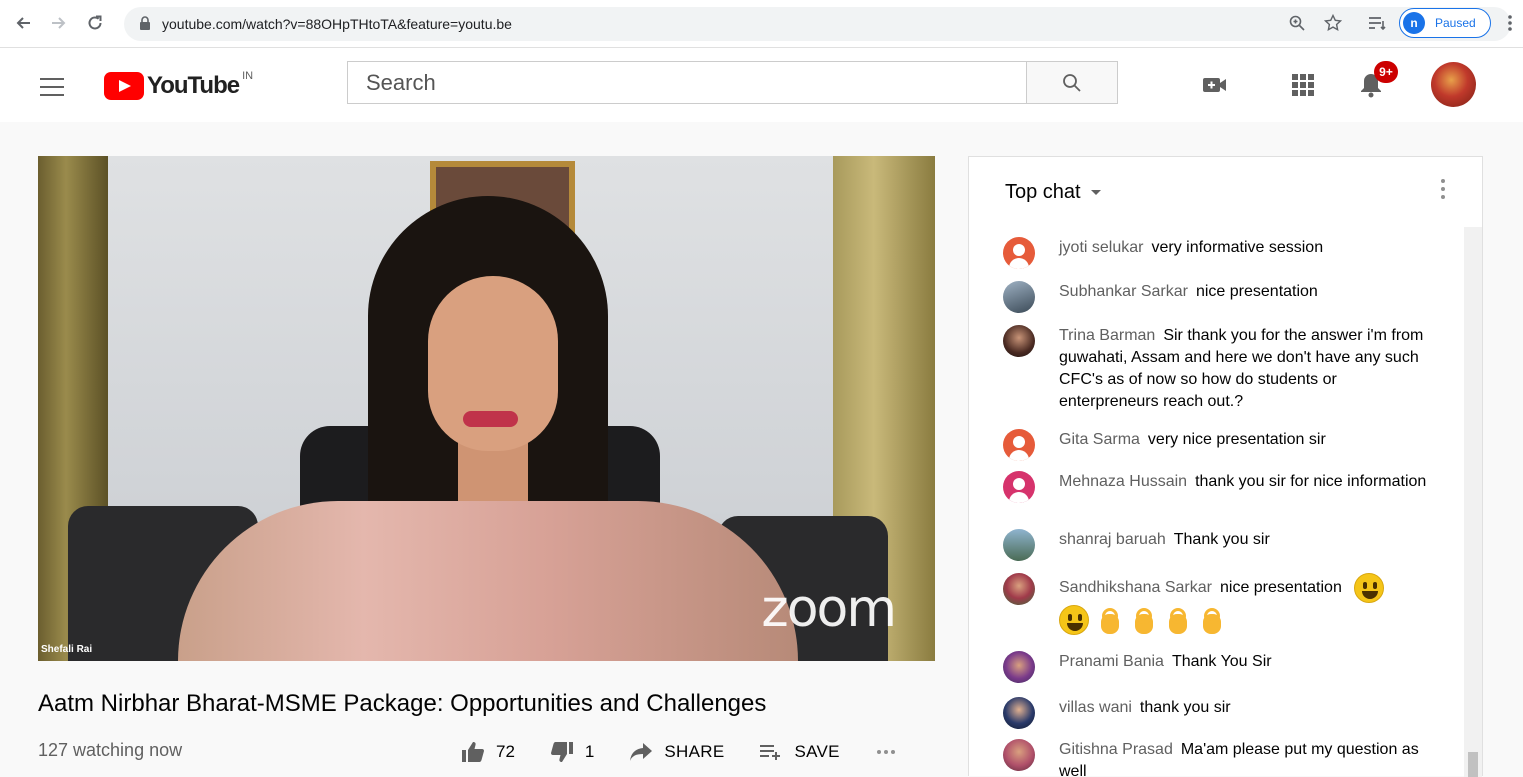 The image size is (1523, 777). I want to click on share-arrow-icon, so click(641, 752).